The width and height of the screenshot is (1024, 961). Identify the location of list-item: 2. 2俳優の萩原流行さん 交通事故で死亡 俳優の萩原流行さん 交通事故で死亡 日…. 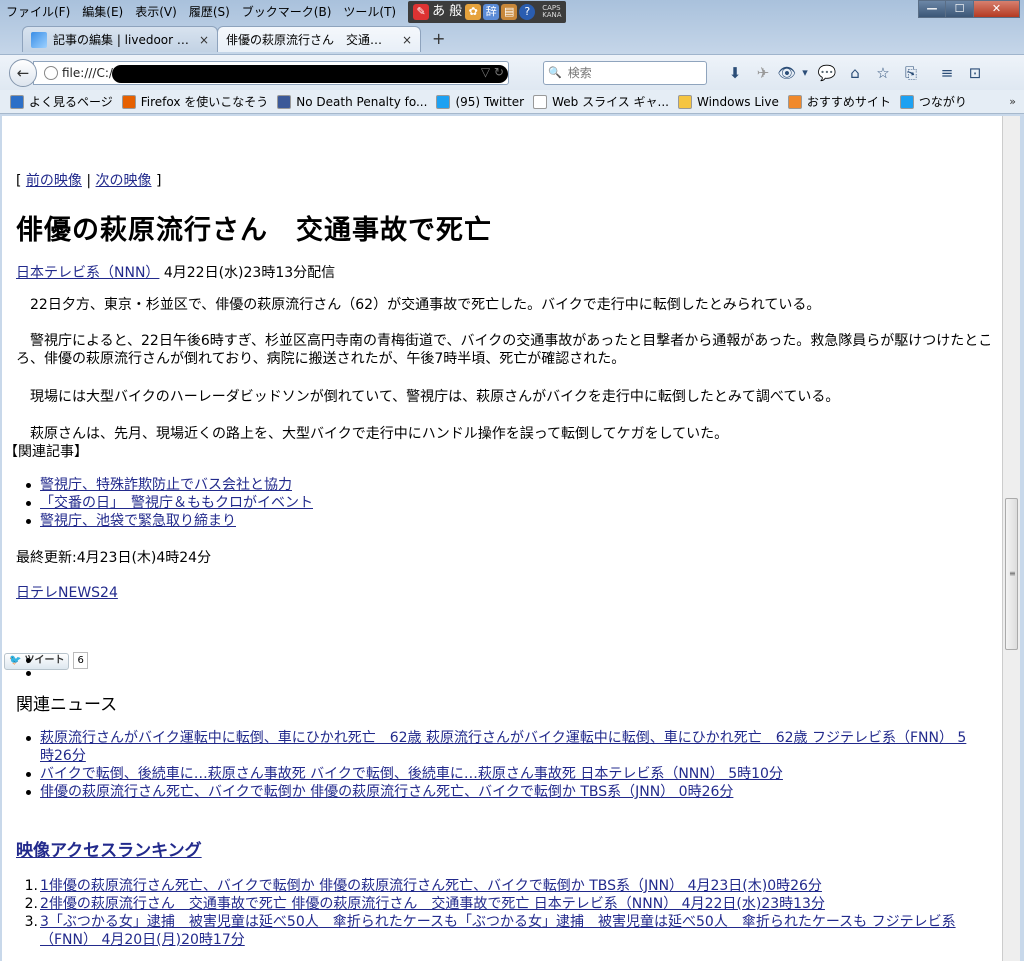
(479, 904).